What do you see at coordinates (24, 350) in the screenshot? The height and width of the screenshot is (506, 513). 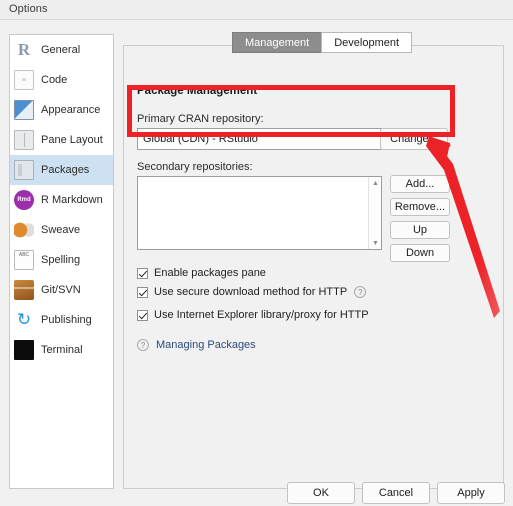 I see `terminal-icon` at bounding box center [24, 350].